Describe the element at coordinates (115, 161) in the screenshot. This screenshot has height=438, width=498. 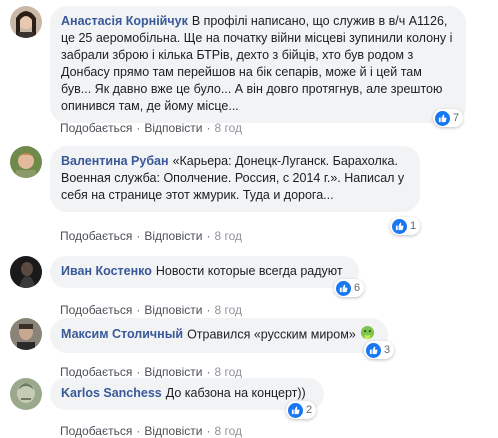
I see `comment-author: Валентина Рубан` at that location.